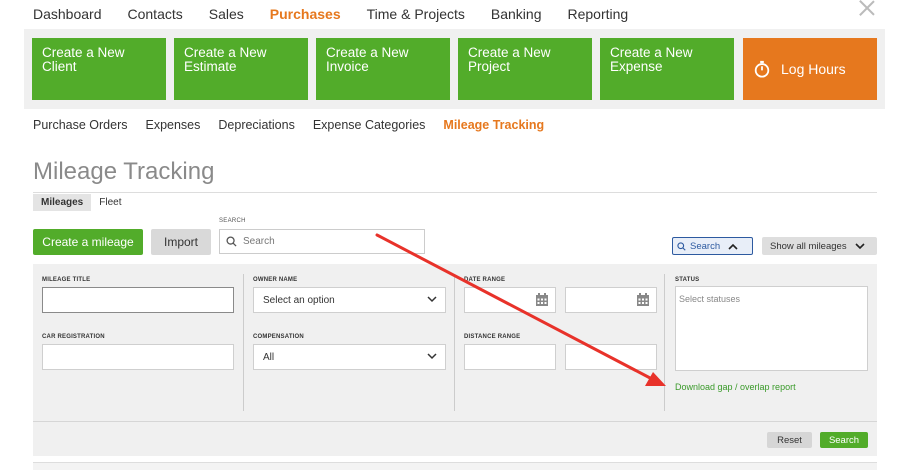 The width and height of the screenshot is (920, 470). What do you see at coordinates (155, 15) in the screenshot?
I see `nav-contacts: Contacts` at bounding box center [155, 15].